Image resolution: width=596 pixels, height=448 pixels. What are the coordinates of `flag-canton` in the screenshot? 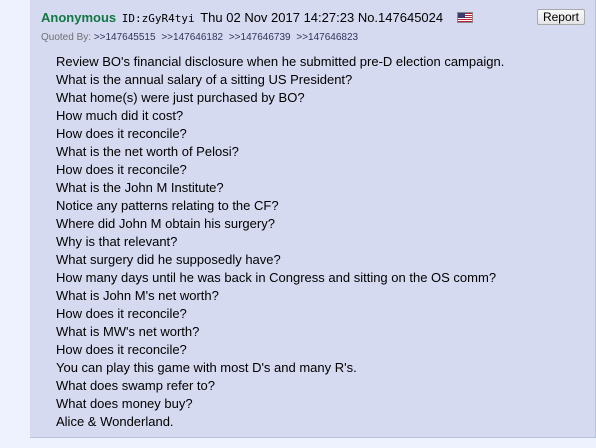 It's located at (461, 15).